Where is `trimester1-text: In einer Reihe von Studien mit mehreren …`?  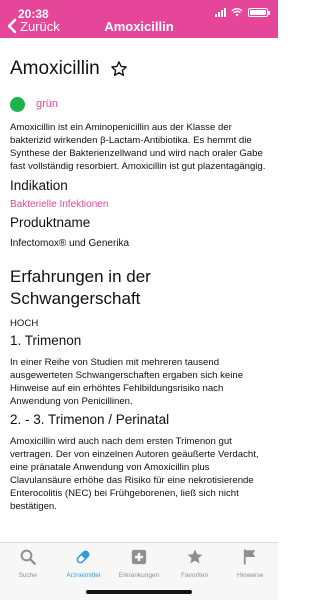 trimester1-text: In einer Reihe von Studien mit mehreren … is located at coordinates (127, 382).